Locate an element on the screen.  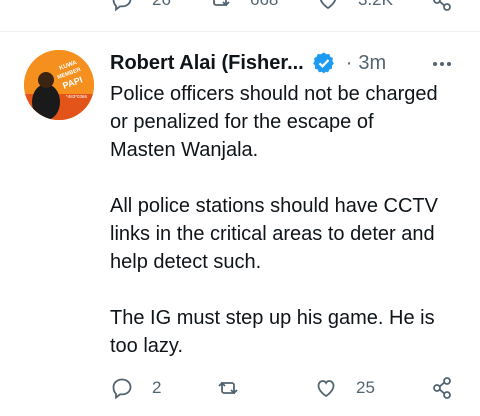
tweet-header: Robert Alai (Fisher... · 3m is located at coordinates (285, 63).